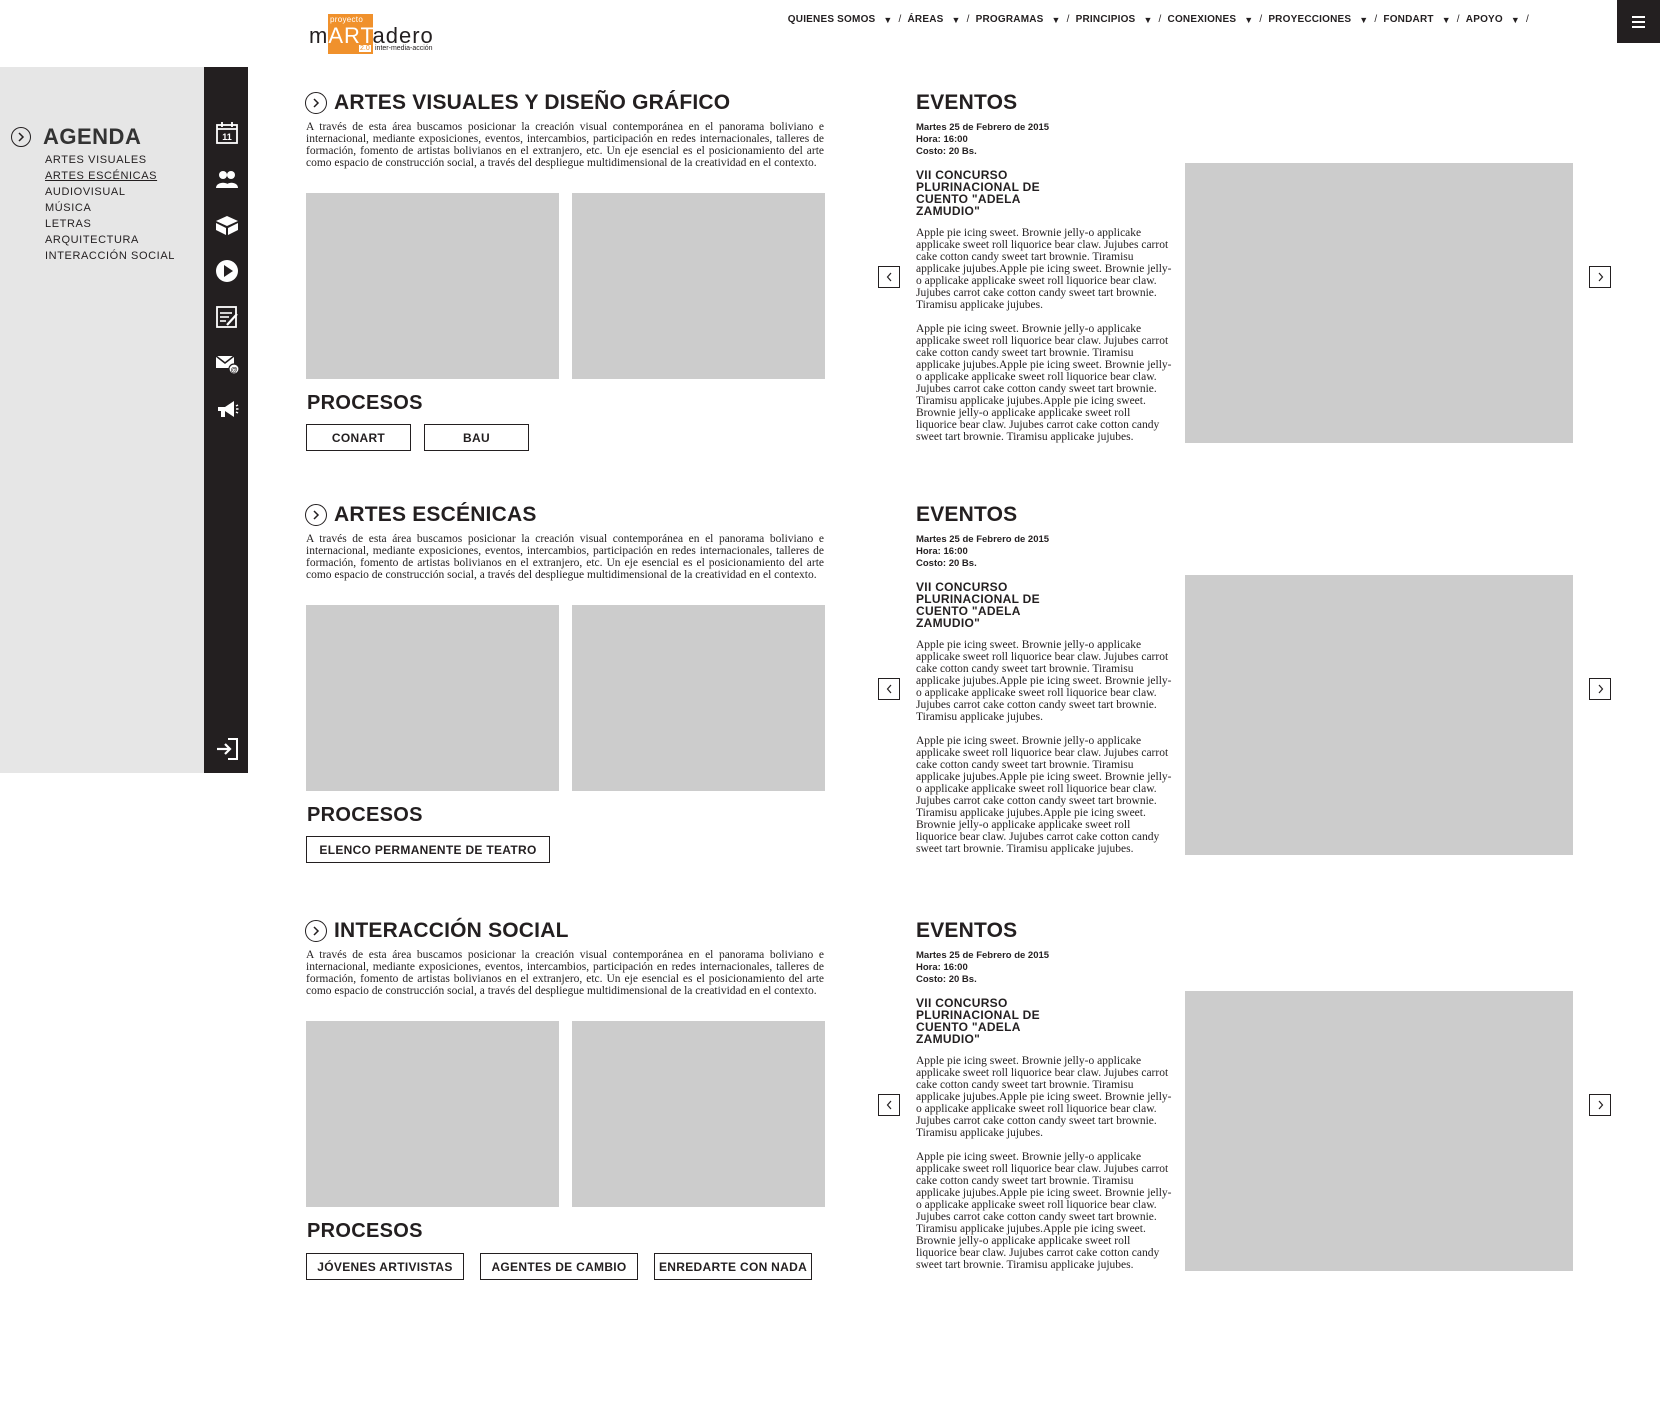 The height and width of the screenshot is (1417, 1660). I want to click on hamburger-icon, so click(1638, 21).